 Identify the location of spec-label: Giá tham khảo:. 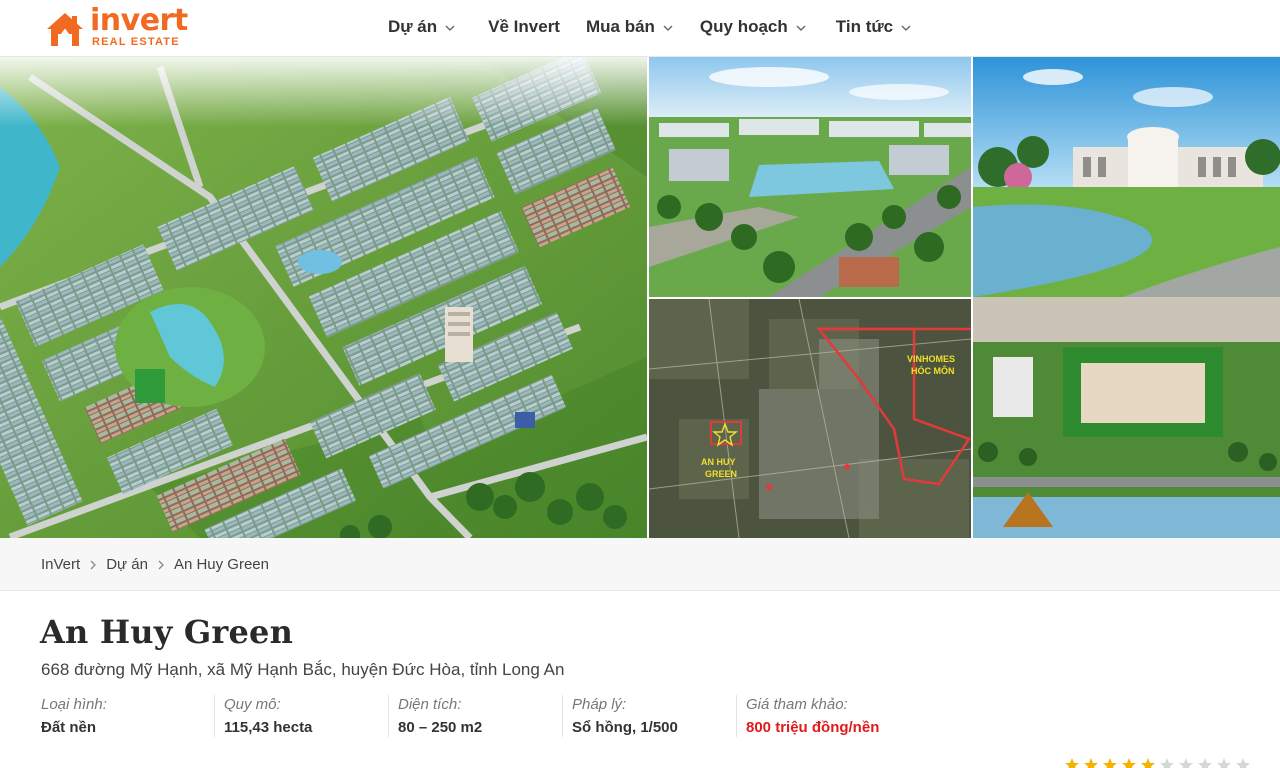
(797, 704).